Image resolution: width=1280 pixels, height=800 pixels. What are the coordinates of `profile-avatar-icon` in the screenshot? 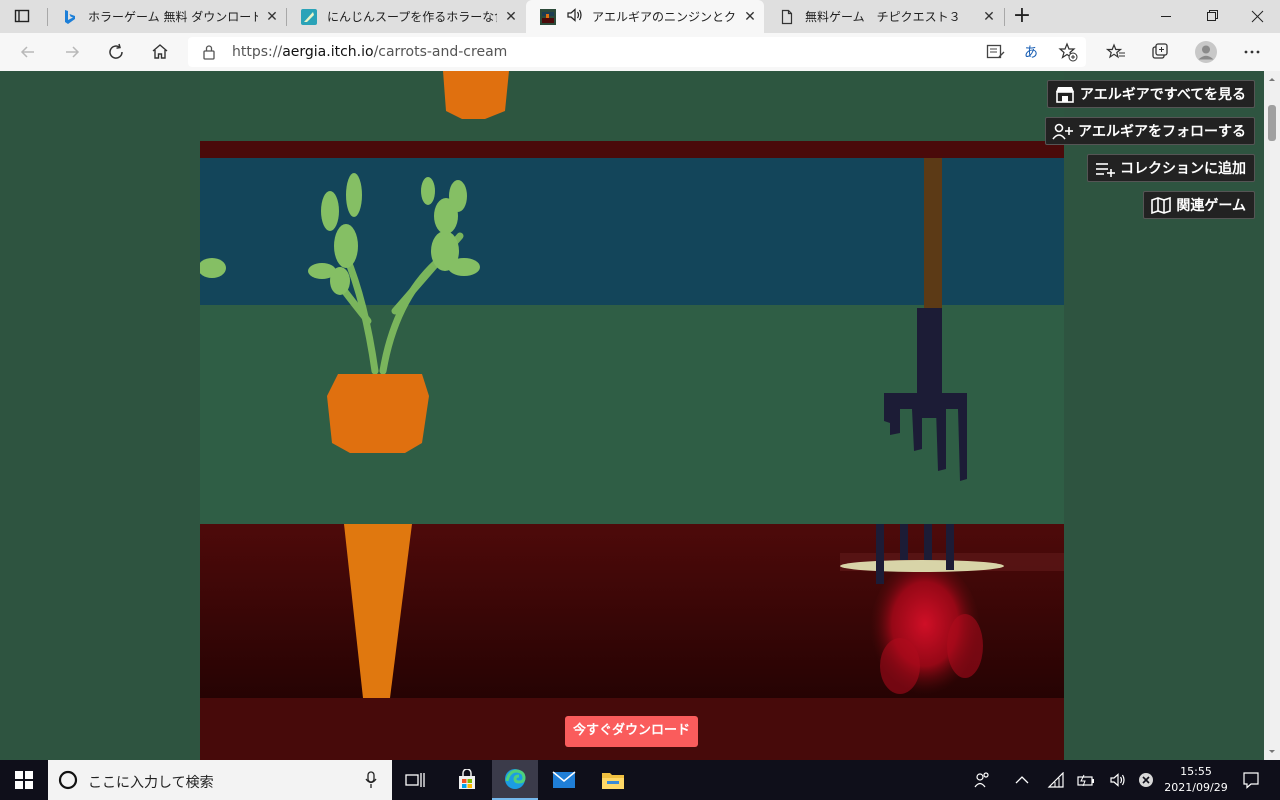 It's located at (1206, 52).